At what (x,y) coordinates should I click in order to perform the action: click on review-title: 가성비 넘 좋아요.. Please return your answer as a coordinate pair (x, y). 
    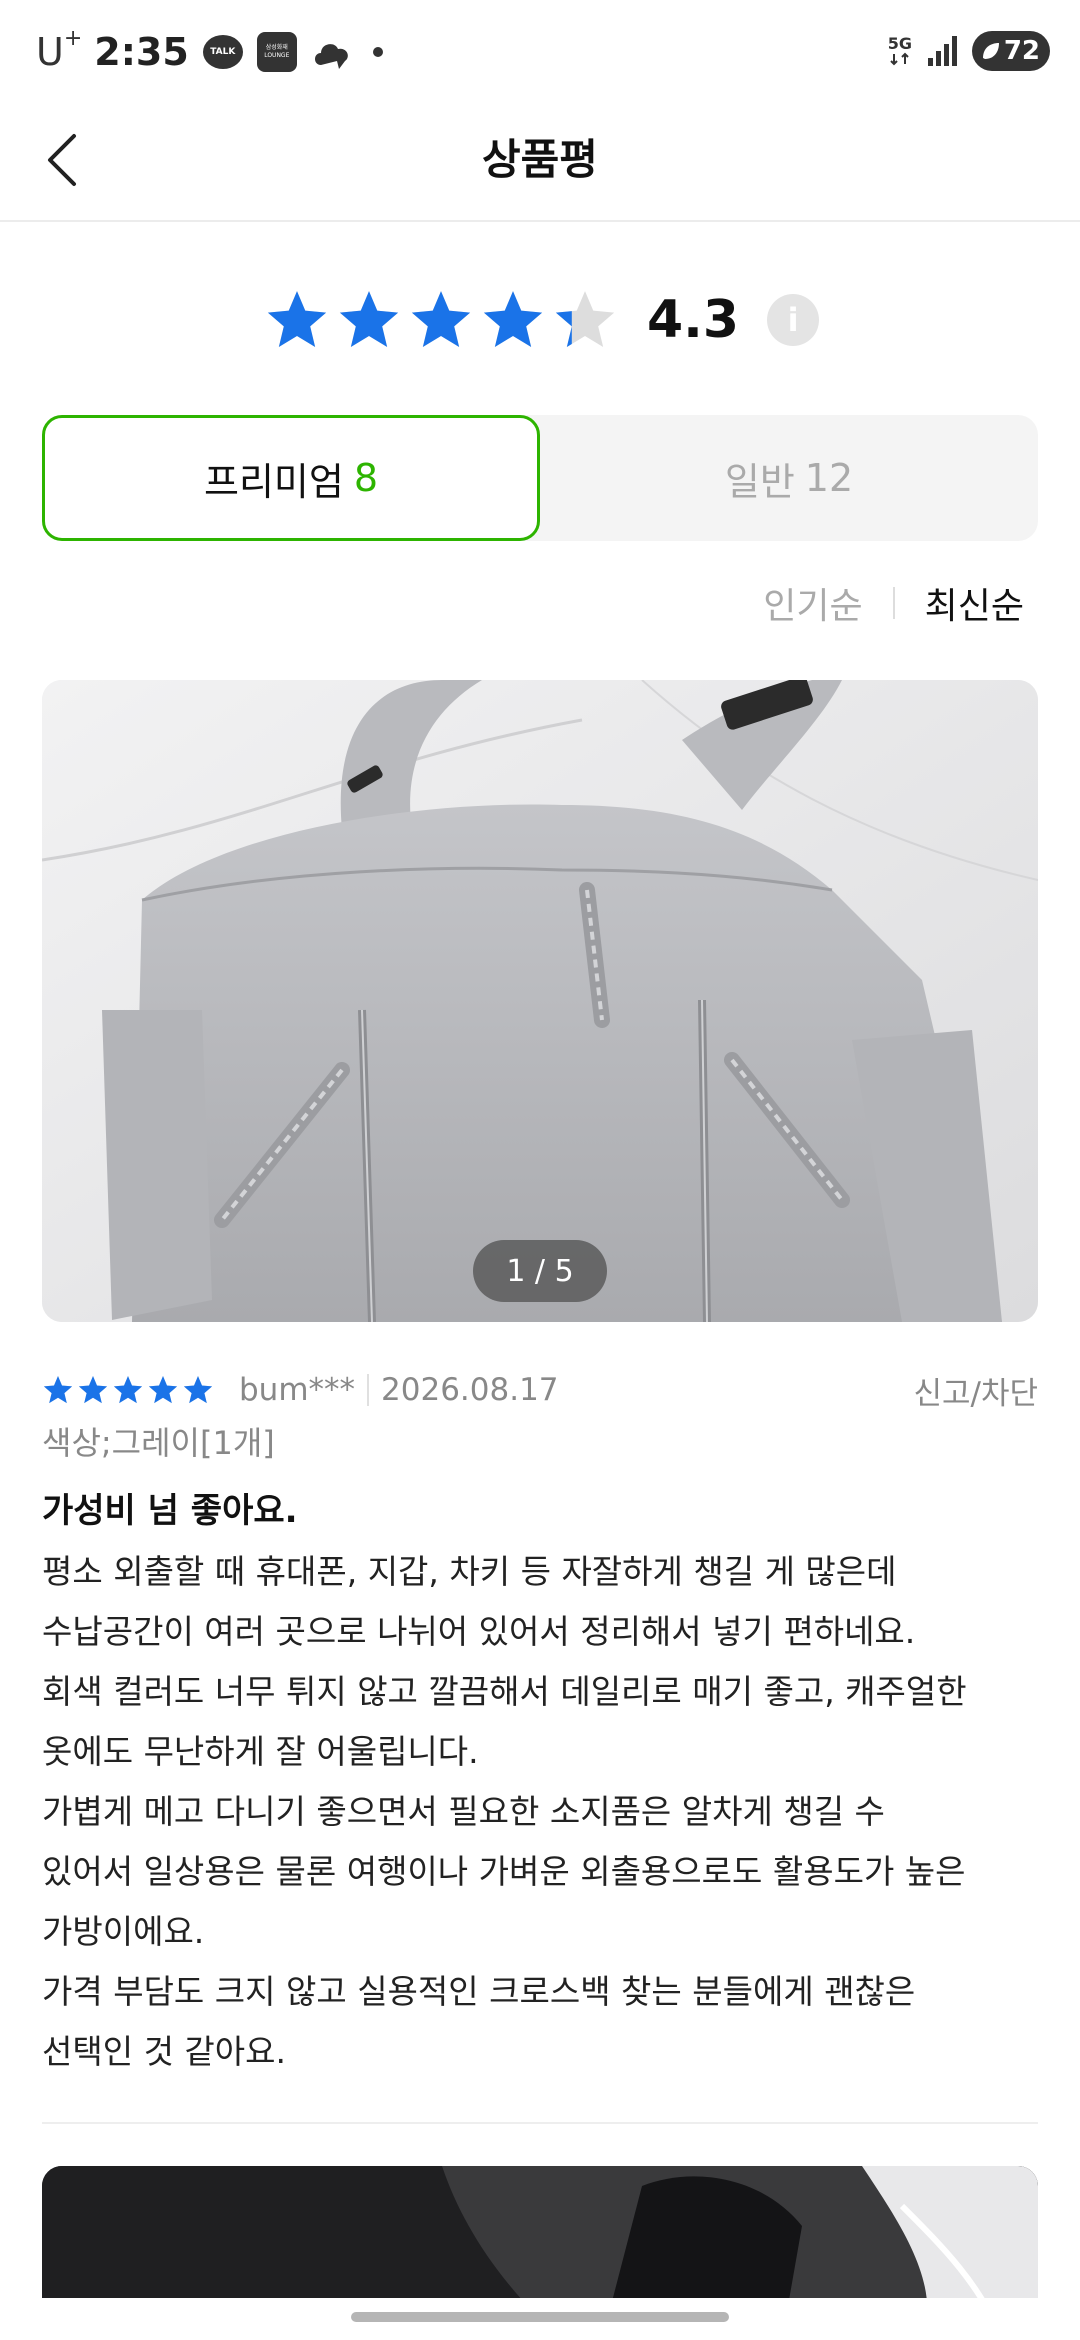
    Looking at the image, I should click on (170, 1511).